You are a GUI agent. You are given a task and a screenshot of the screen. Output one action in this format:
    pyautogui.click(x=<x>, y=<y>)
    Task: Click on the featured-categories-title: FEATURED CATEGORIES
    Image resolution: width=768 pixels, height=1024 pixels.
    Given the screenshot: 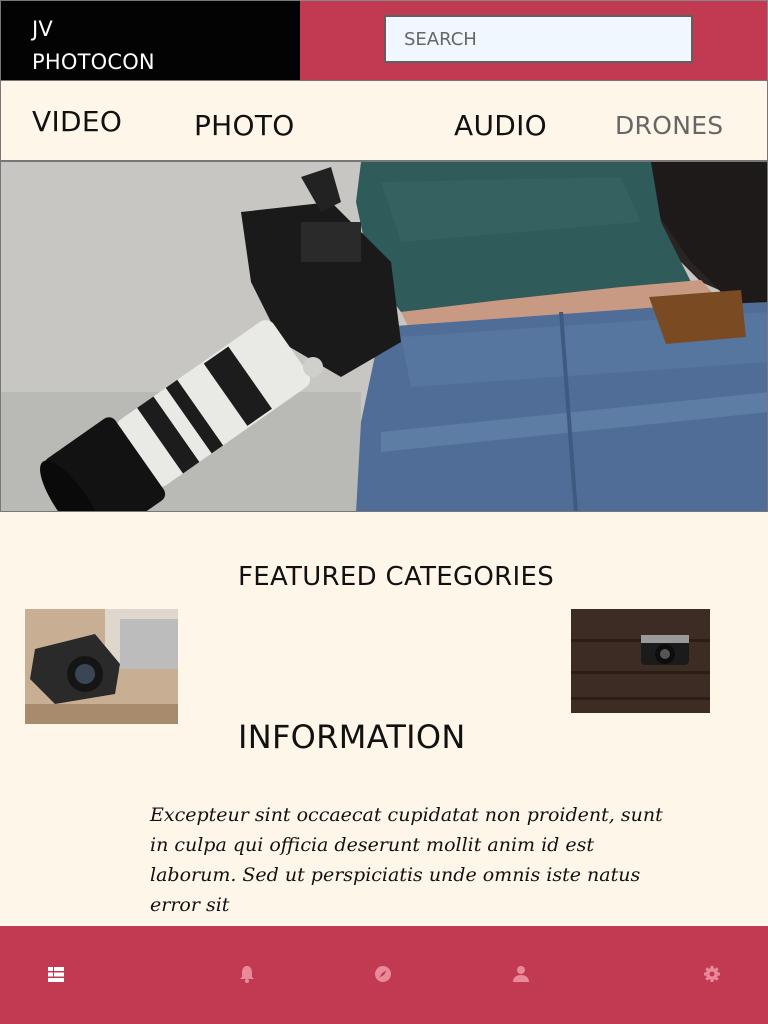 What is the action you would take?
    pyautogui.click(x=396, y=577)
    